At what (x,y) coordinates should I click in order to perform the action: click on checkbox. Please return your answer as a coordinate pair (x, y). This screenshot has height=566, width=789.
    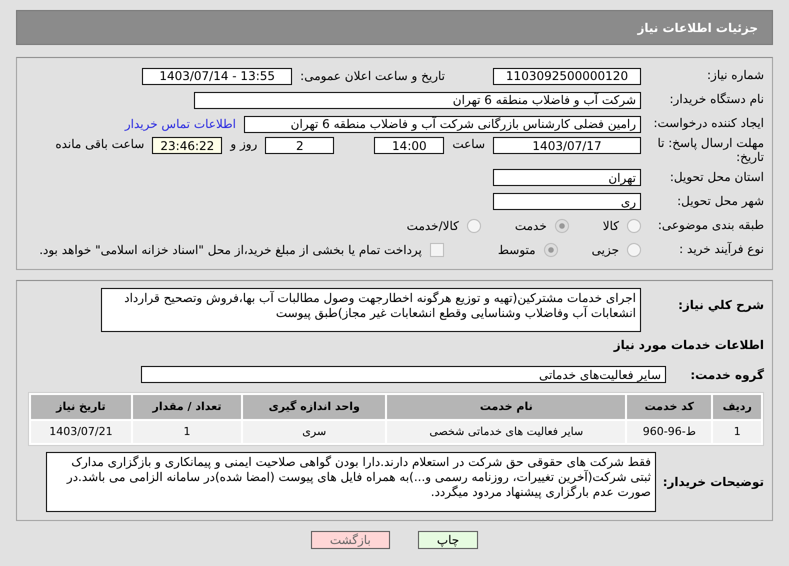
    Looking at the image, I should click on (437, 249).